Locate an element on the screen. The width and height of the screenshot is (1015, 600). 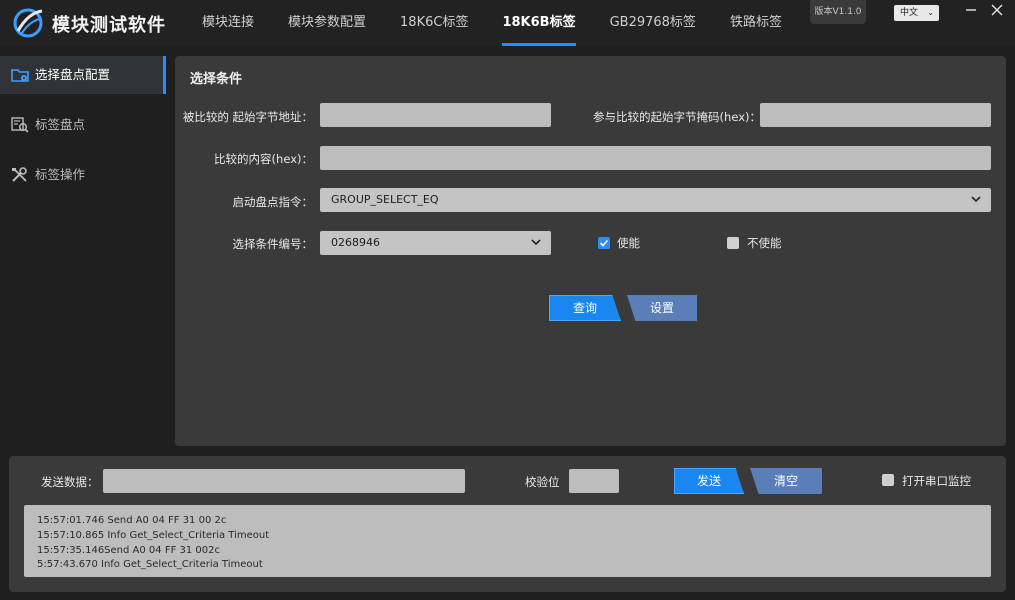
start-cmd-label: 启动盘点指令： is located at coordinates (273, 202).